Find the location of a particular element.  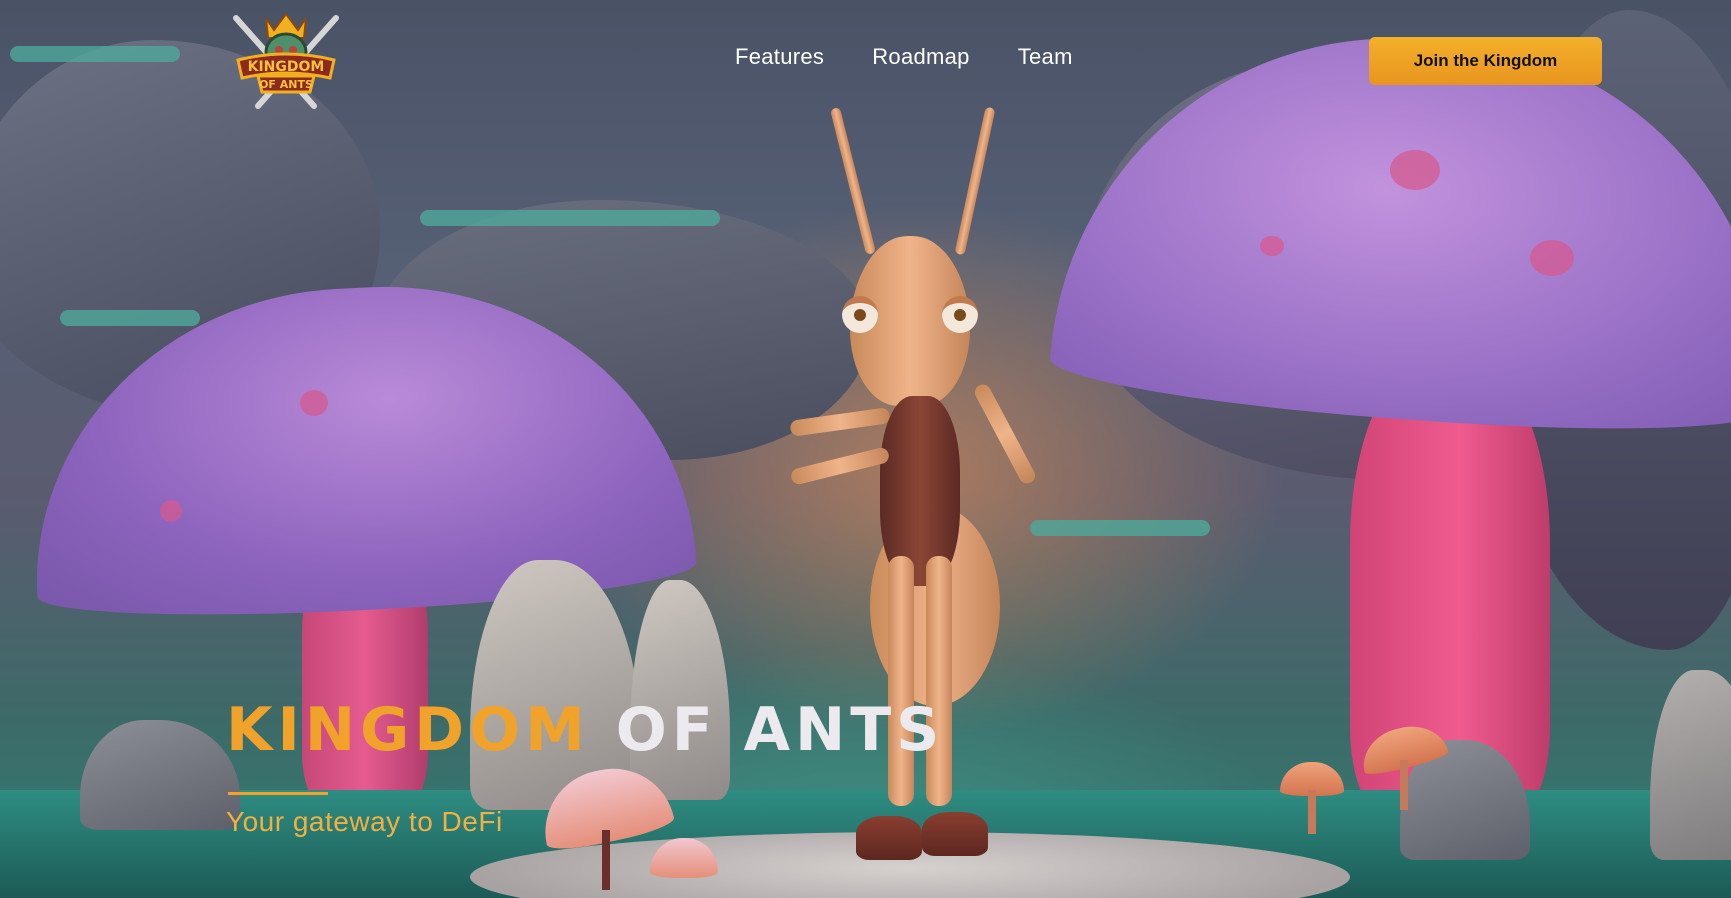

hero-title-of-ants: OF ANTS is located at coordinates (780, 730).